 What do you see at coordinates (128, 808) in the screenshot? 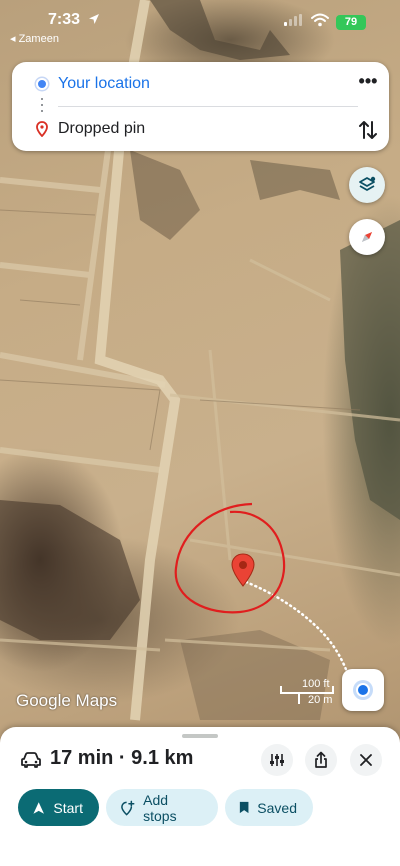
I see `add-stop-icon` at bounding box center [128, 808].